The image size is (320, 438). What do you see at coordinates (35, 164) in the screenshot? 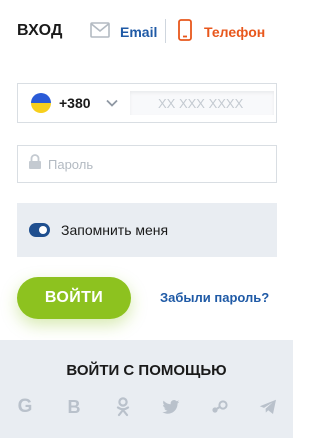
I see `lock-icon` at bounding box center [35, 164].